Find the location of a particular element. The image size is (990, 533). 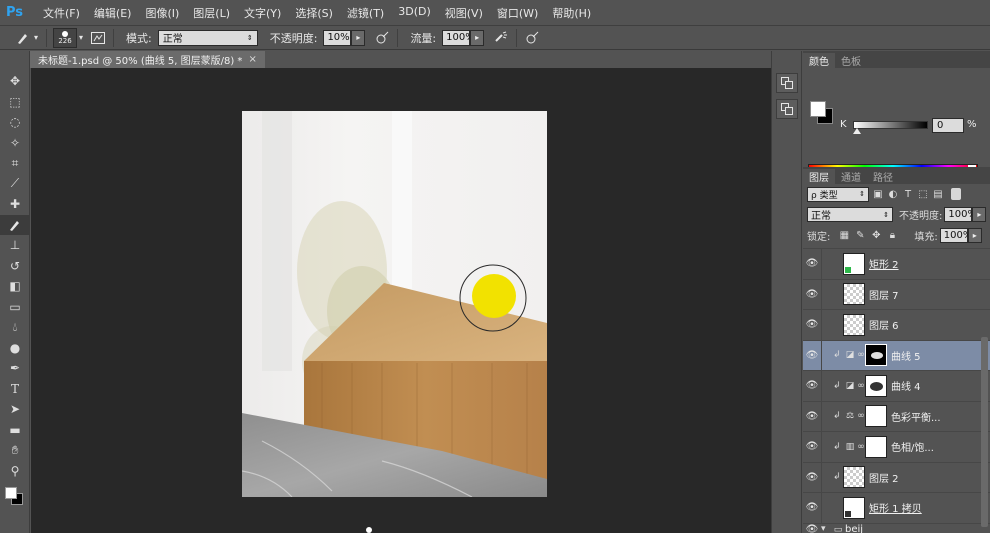

layer-filter-select: ρ 类型 ⇕ is located at coordinates (838, 194).